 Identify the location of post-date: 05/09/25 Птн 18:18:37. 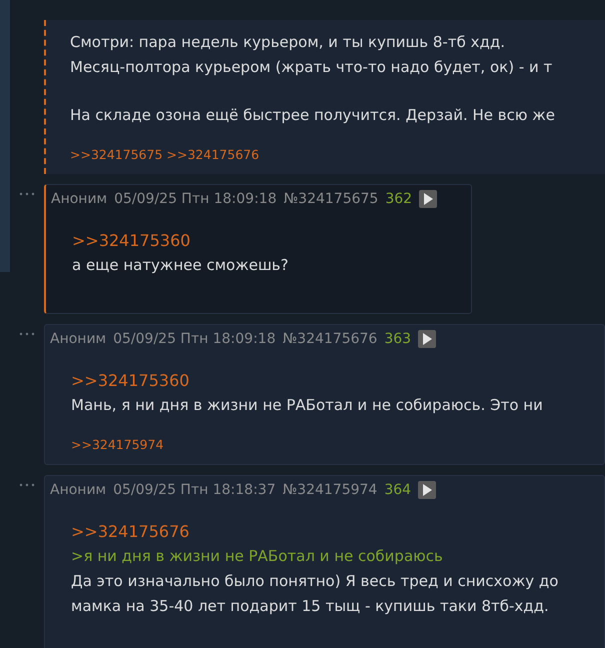
(194, 490).